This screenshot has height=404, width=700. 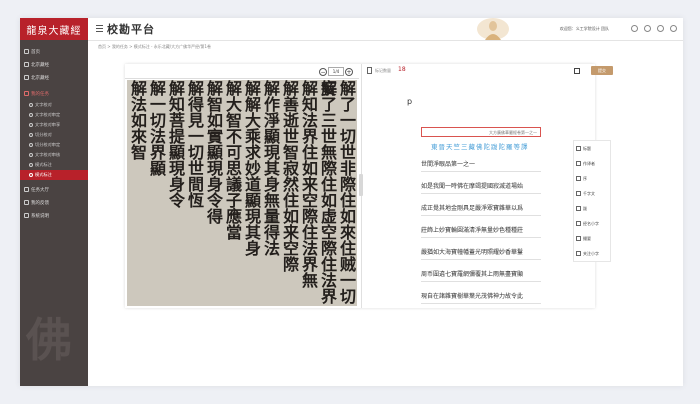 I want to click on resize-handle, so click(x=361, y=185).